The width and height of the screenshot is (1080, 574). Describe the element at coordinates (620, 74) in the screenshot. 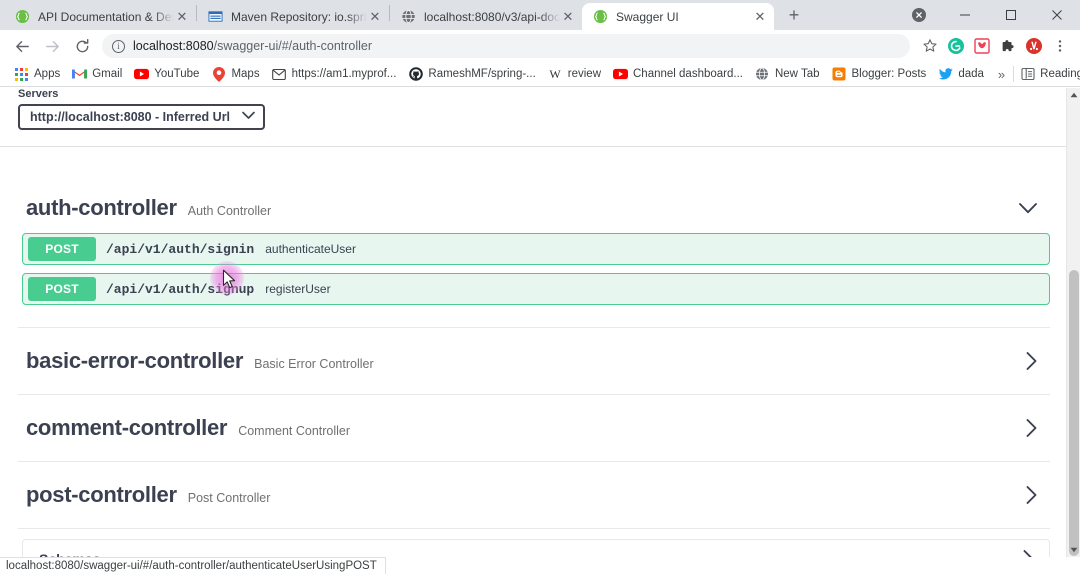

I see `youtube-icon` at that location.